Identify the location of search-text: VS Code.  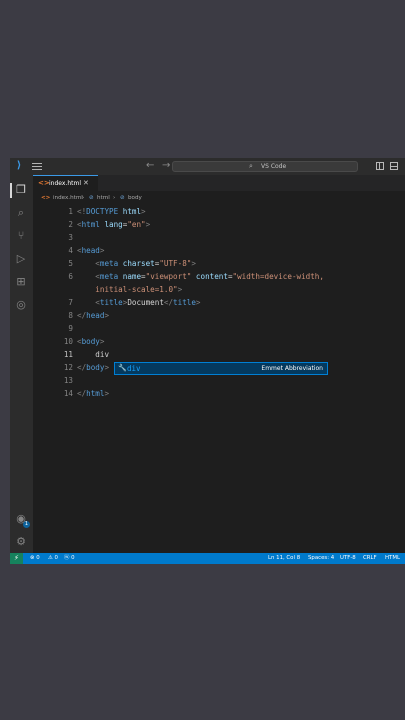
(274, 166).